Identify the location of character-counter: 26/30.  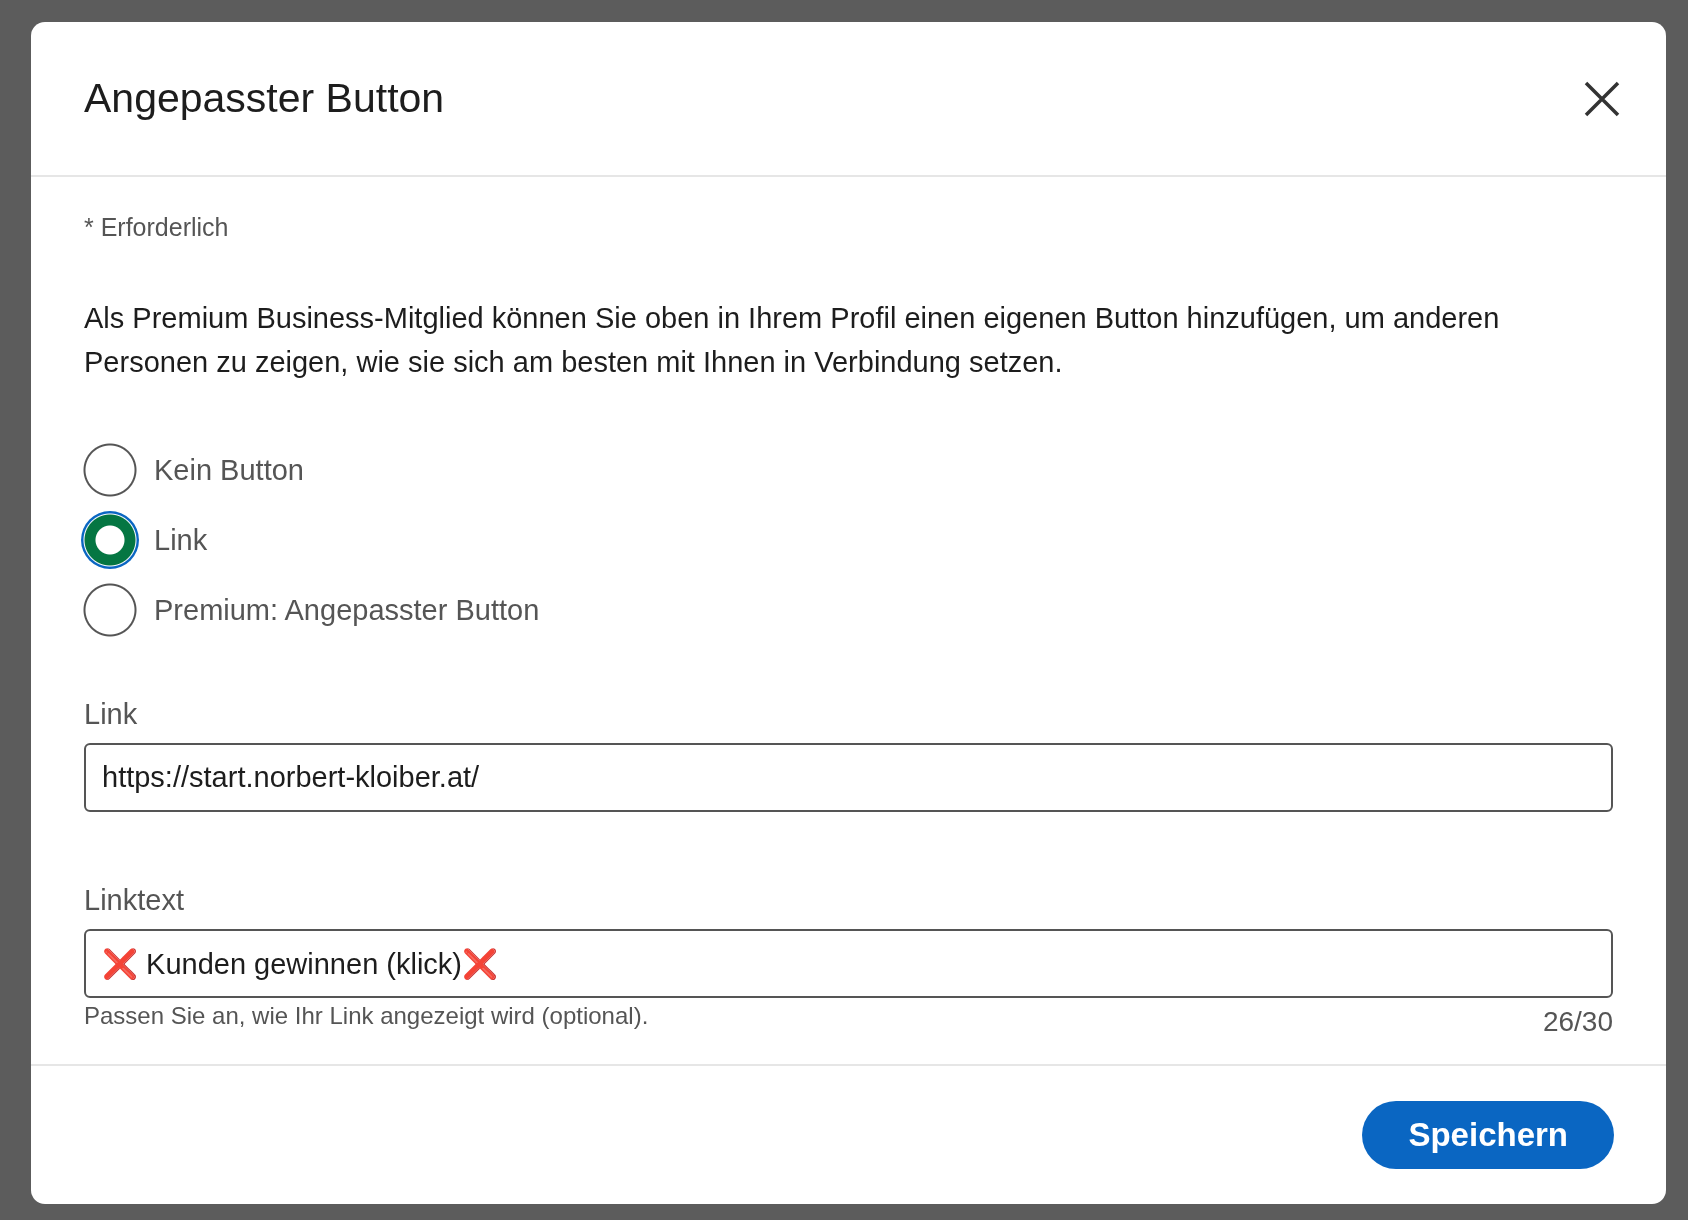
(1577, 1022).